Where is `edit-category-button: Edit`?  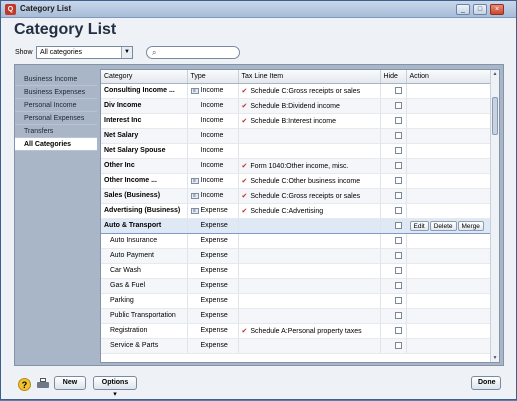
edit-category-button: Edit is located at coordinates (419, 225).